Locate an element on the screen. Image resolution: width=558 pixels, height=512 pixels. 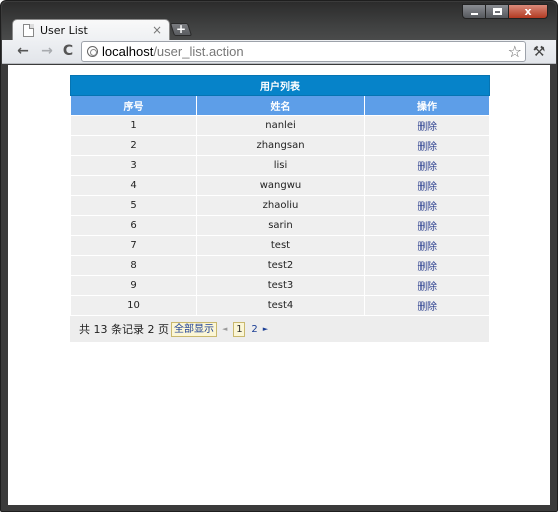
row-number-cell: 2 is located at coordinates (133, 145).